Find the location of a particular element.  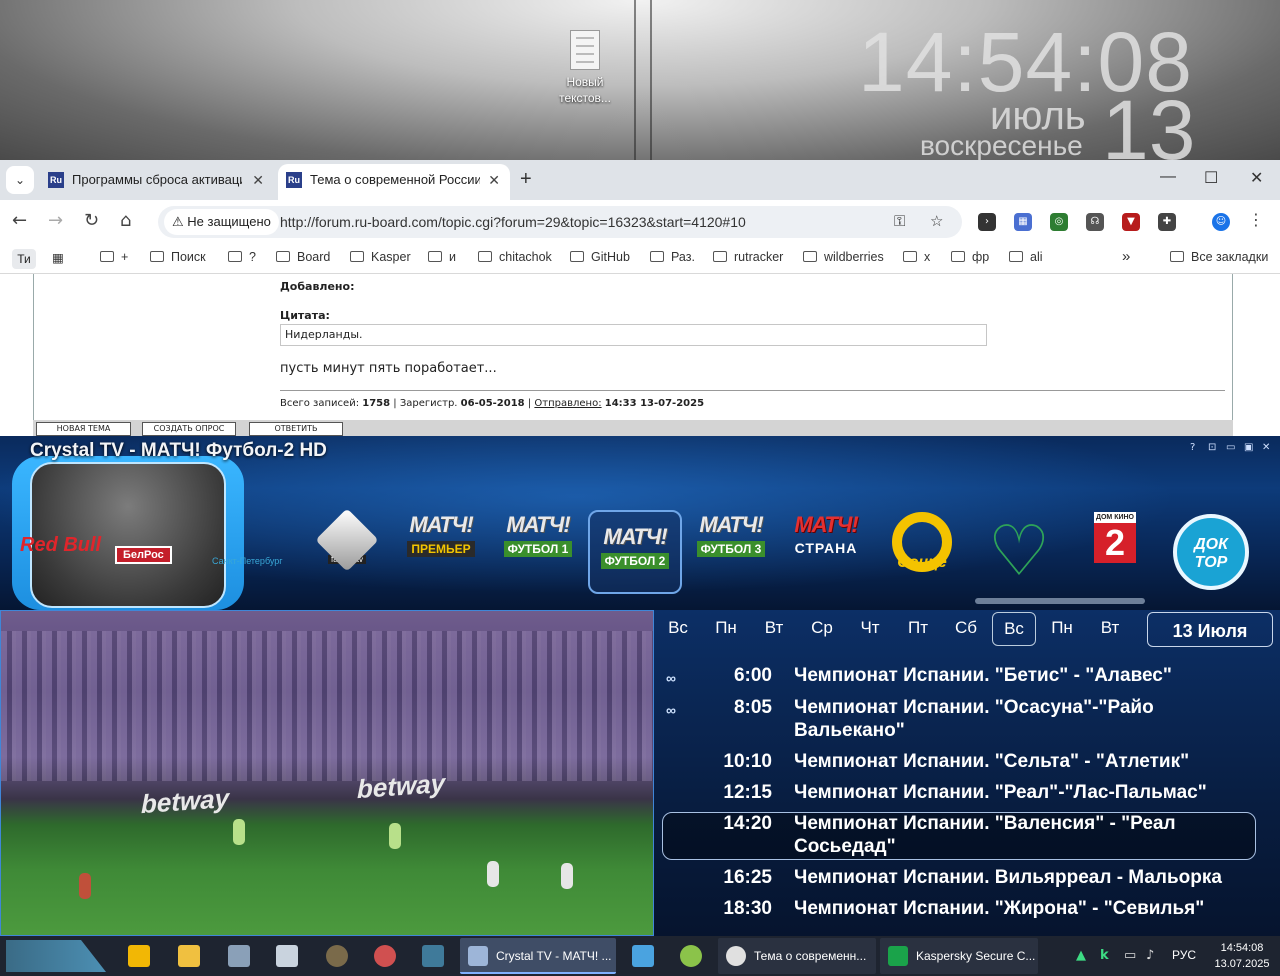

day-tab: Сб is located at coordinates (966, 628).